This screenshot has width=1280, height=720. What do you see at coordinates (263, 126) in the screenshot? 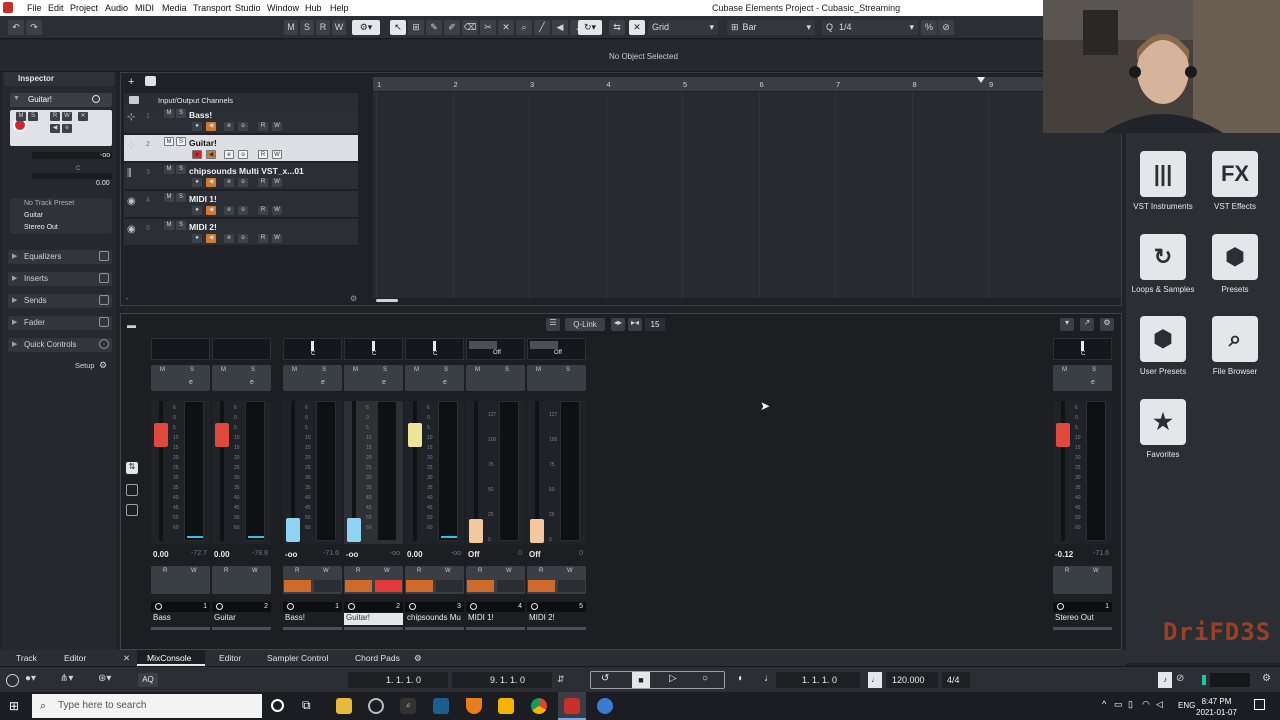
I see `track-read-button: R` at bounding box center [263, 126].